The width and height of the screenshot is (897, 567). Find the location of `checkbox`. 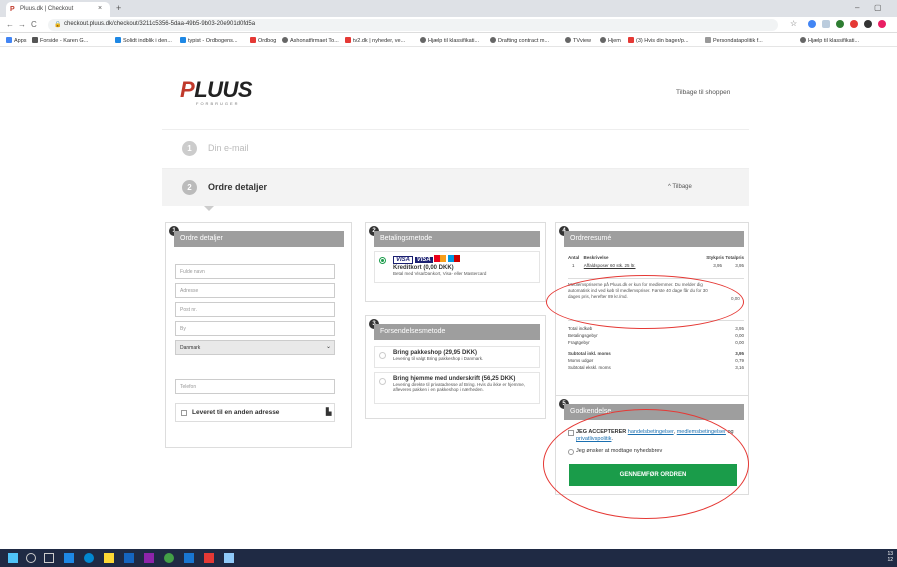

checkbox is located at coordinates (184, 413).